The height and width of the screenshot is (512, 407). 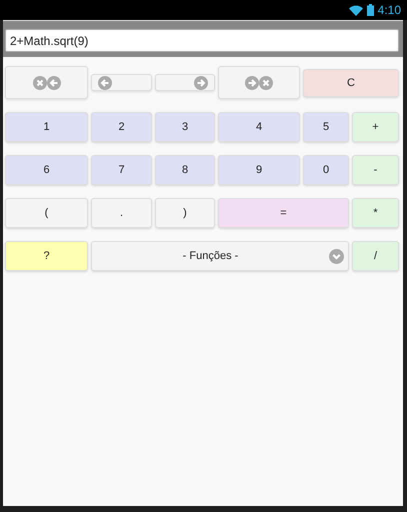 What do you see at coordinates (185, 213) in the screenshot?
I see `calculator-key: )` at bounding box center [185, 213].